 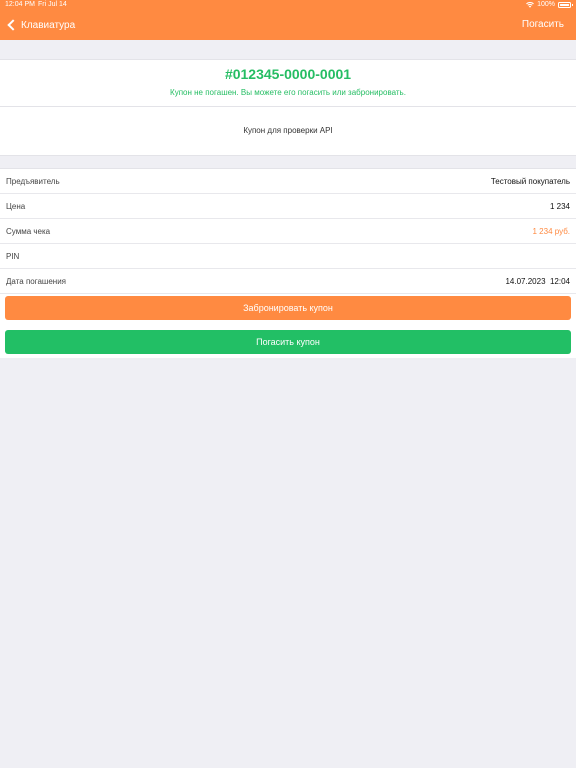 What do you see at coordinates (288, 342) in the screenshot?
I see `redeem-coupon-button: Погасить купон` at bounding box center [288, 342].